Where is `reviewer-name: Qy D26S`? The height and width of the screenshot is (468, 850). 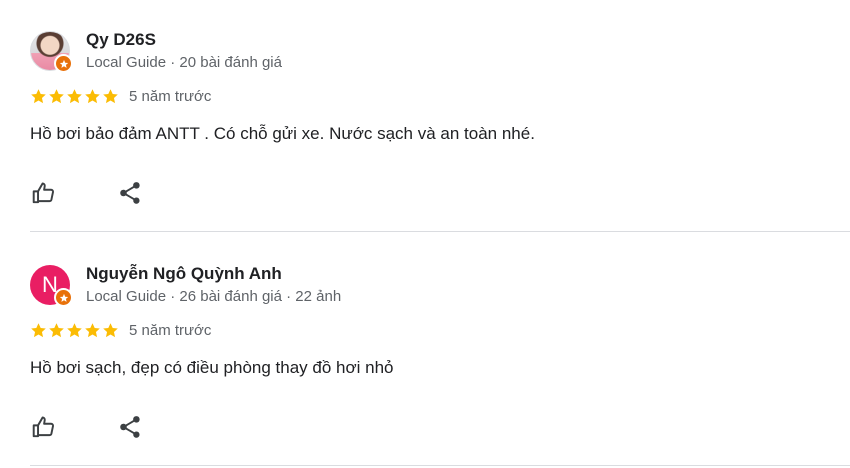
reviewer-name: Qy D26S is located at coordinates (184, 40).